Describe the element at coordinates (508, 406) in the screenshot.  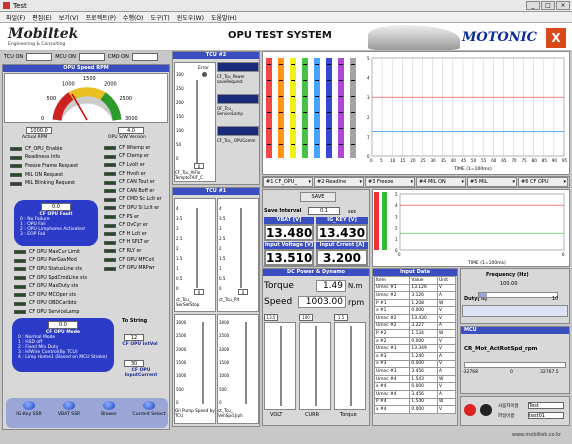
I see `user-name-label: 사용자이름` at that location.